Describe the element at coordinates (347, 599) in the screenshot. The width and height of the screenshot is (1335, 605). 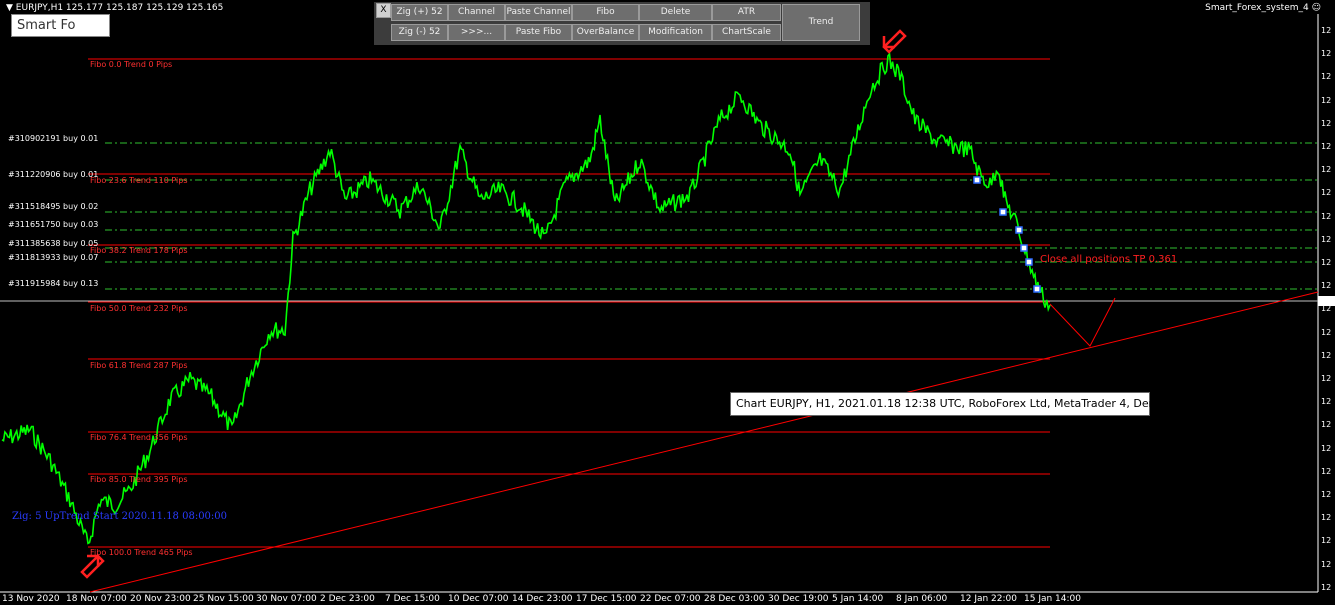
I see `time-axis-label: 2 Dec 23:00` at that location.